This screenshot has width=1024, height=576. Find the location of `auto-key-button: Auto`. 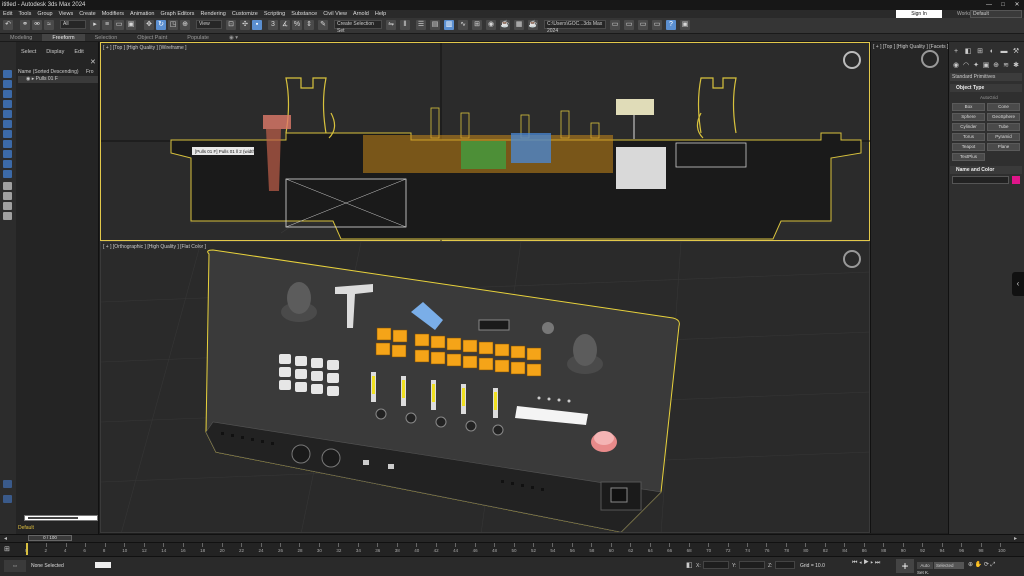

auto-key-button: Auto is located at coordinates (925, 565).